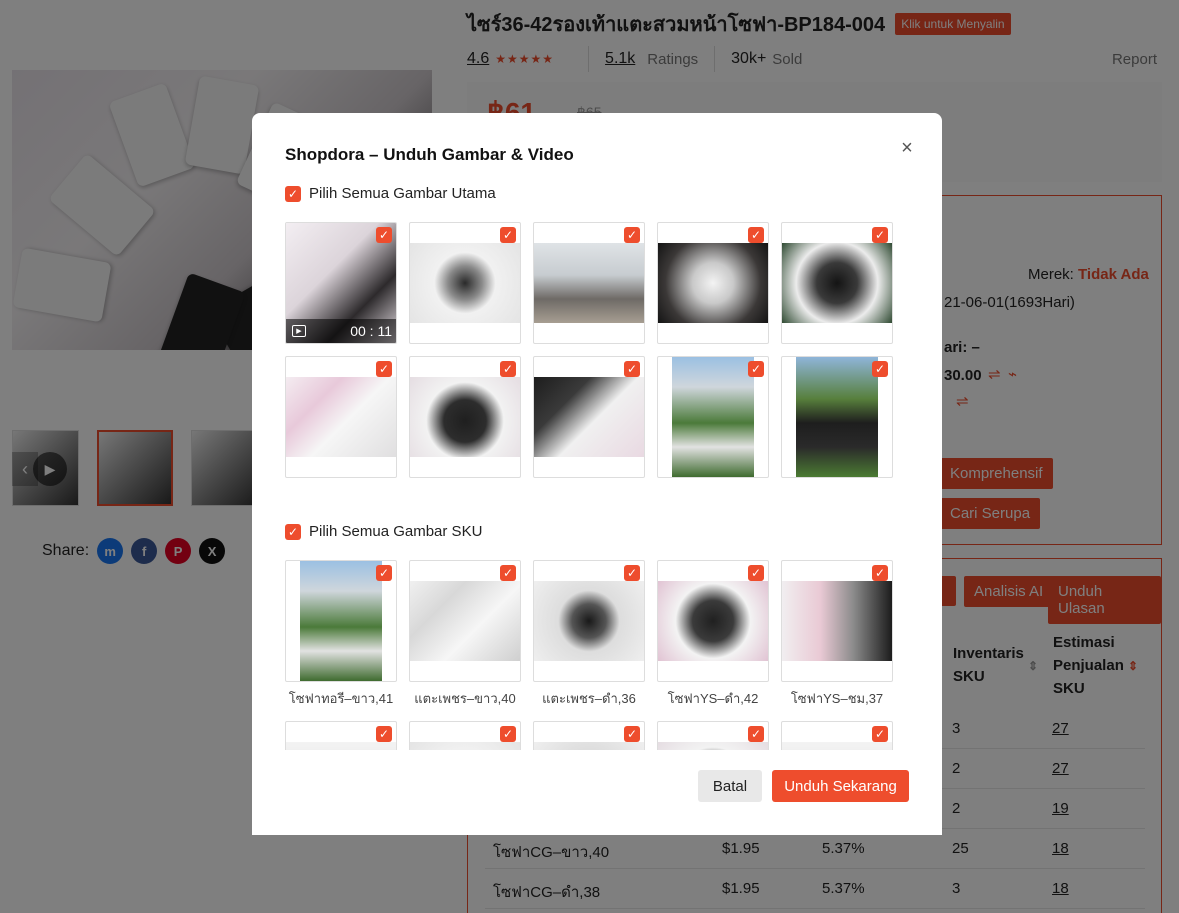 This screenshot has width=1179, height=913. Describe the element at coordinates (341, 283) in the screenshot. I see `main-video-tile: ✓ ▶ 00 : 11` at that location.